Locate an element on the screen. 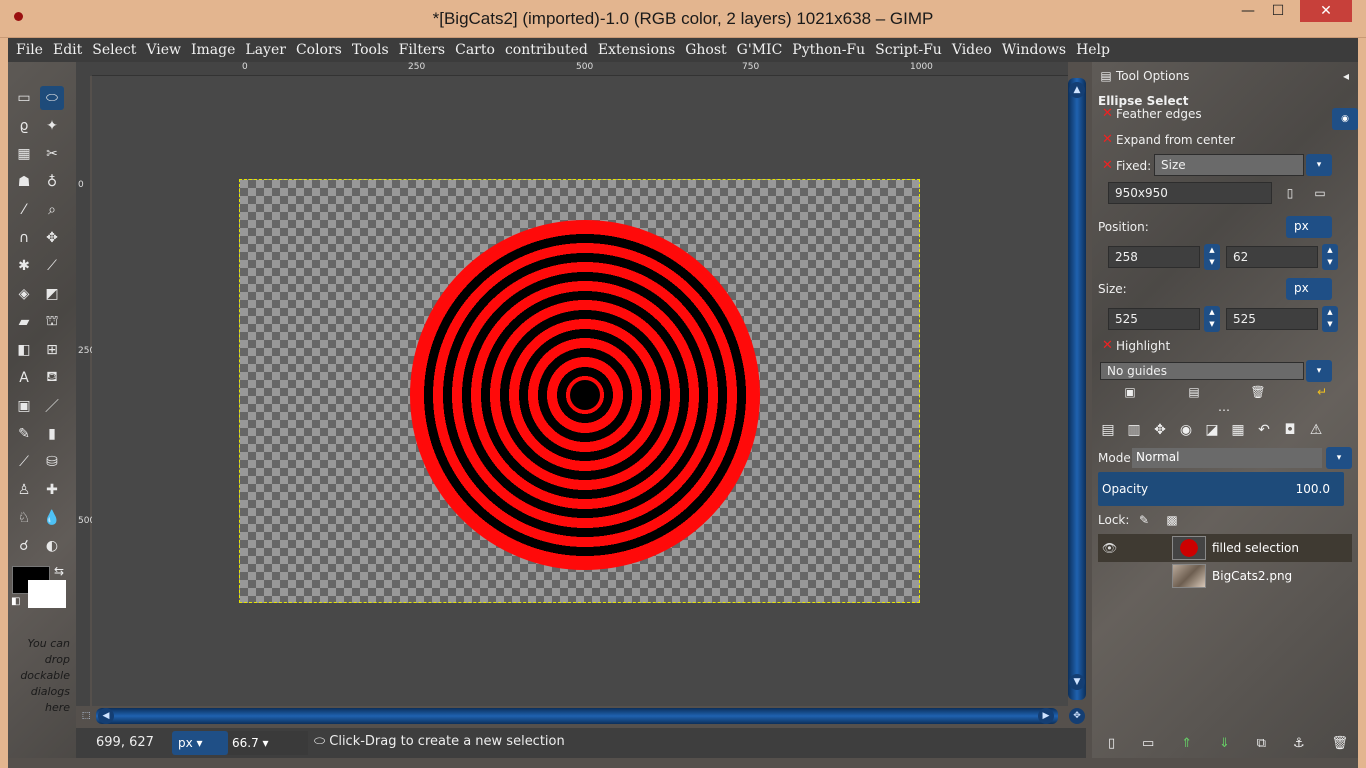 Image resolution: width=1366 pixels, height=768 pixels. minimize-button: — is located at coordinates (1248, 11).